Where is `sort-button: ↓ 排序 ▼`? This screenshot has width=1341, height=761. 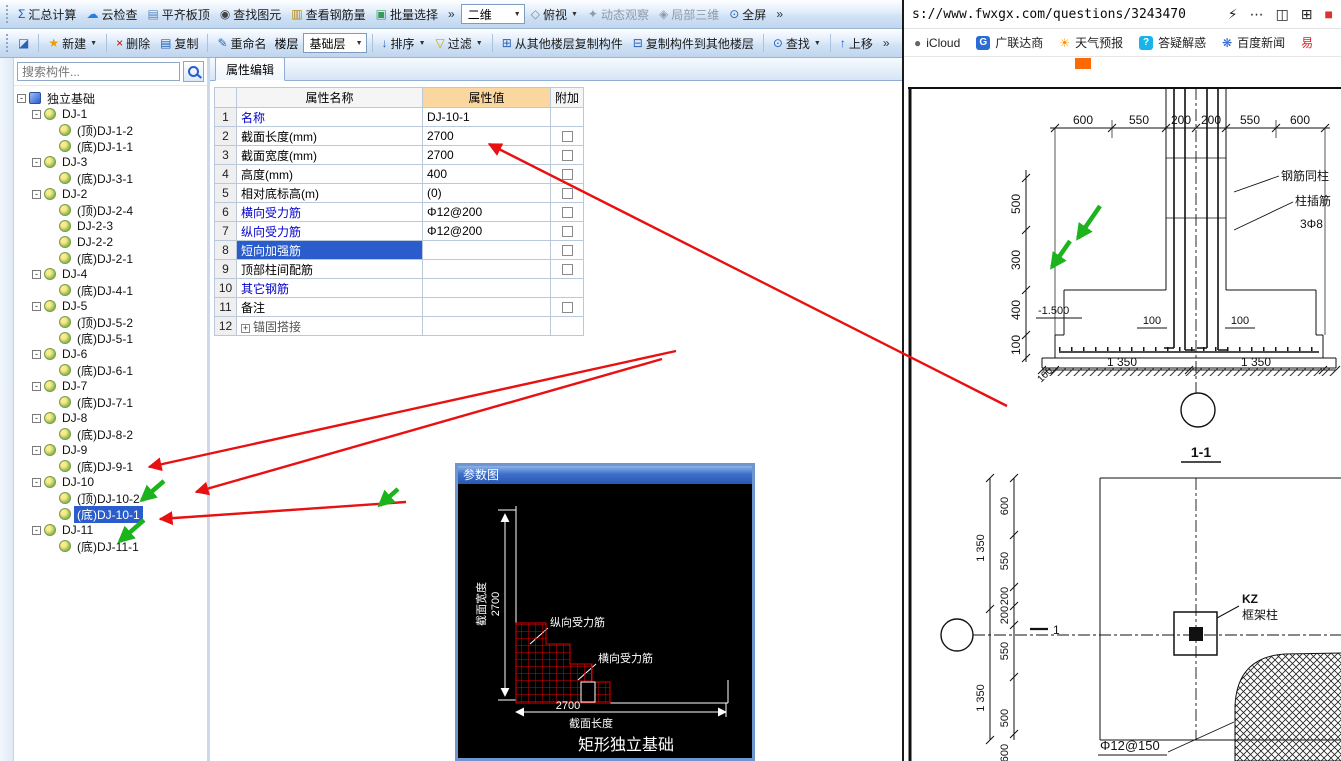 sort-button: ↓ 排序 ▼ is located at coordinates (404, 43).